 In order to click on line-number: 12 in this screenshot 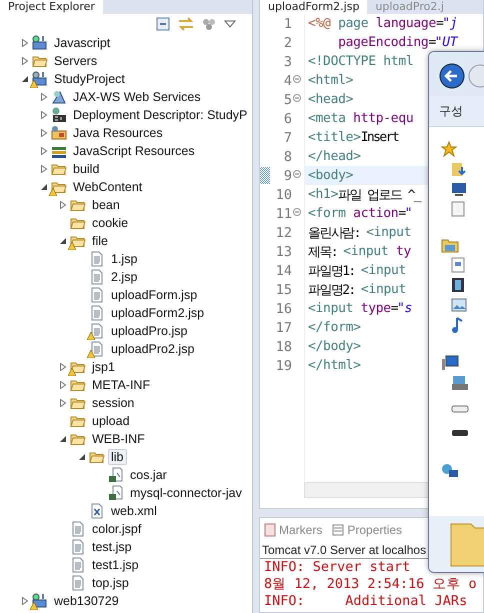, I will do `click(284, 232)`.